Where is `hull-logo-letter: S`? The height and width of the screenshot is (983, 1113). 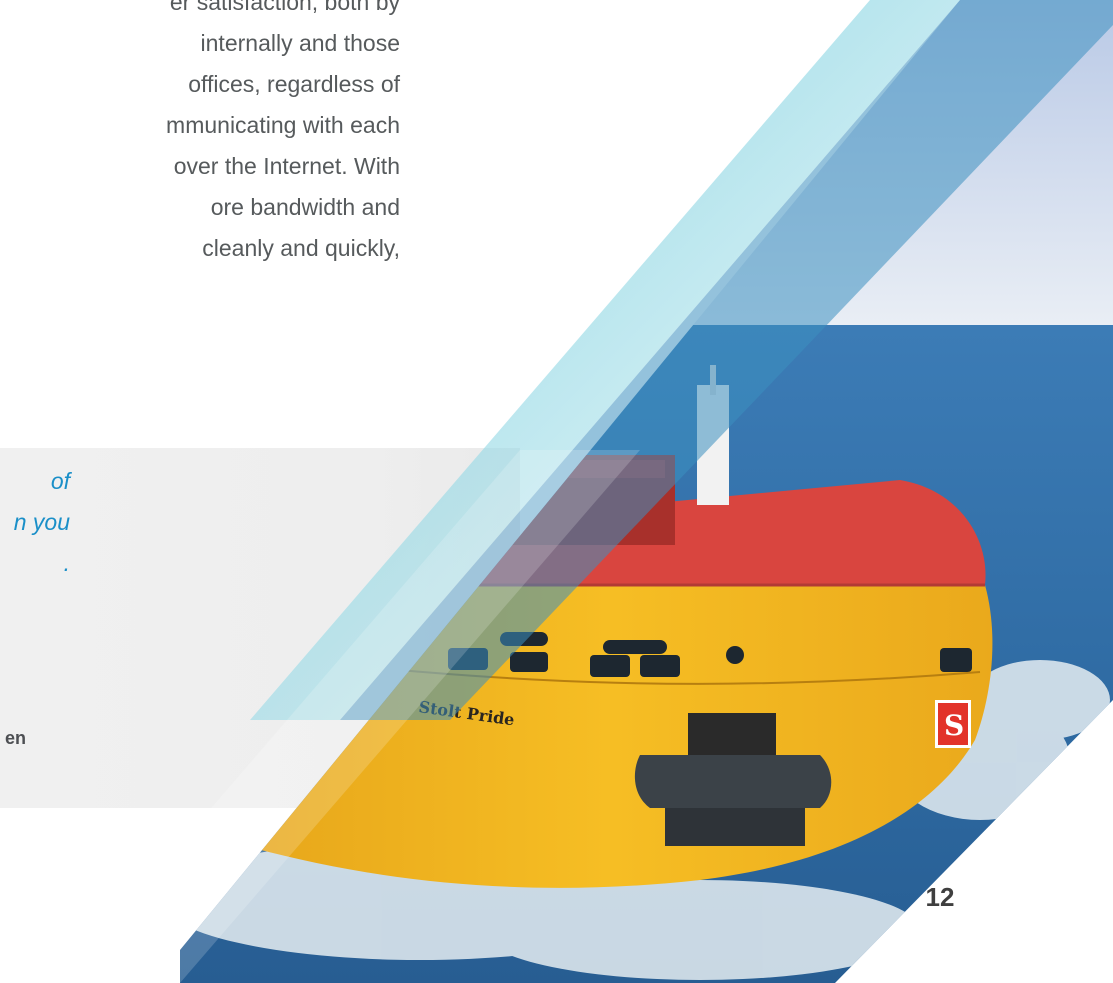 hull-logo-letter: S is located at coordinates (954, 725).